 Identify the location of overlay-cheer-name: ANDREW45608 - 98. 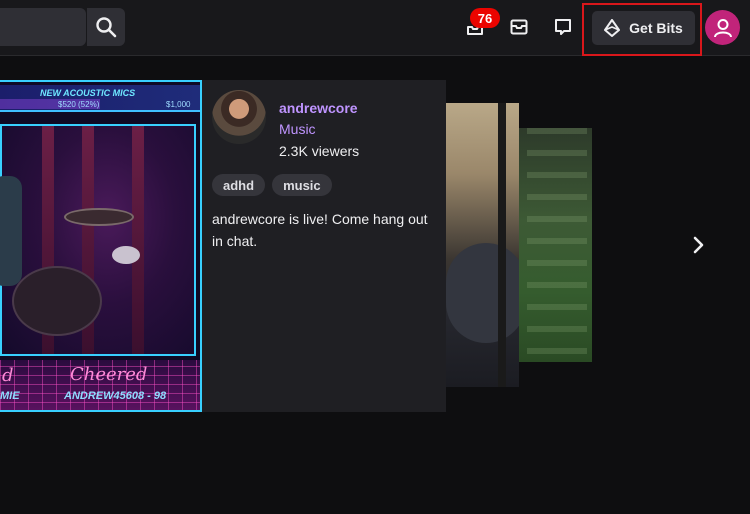
(115, 396).